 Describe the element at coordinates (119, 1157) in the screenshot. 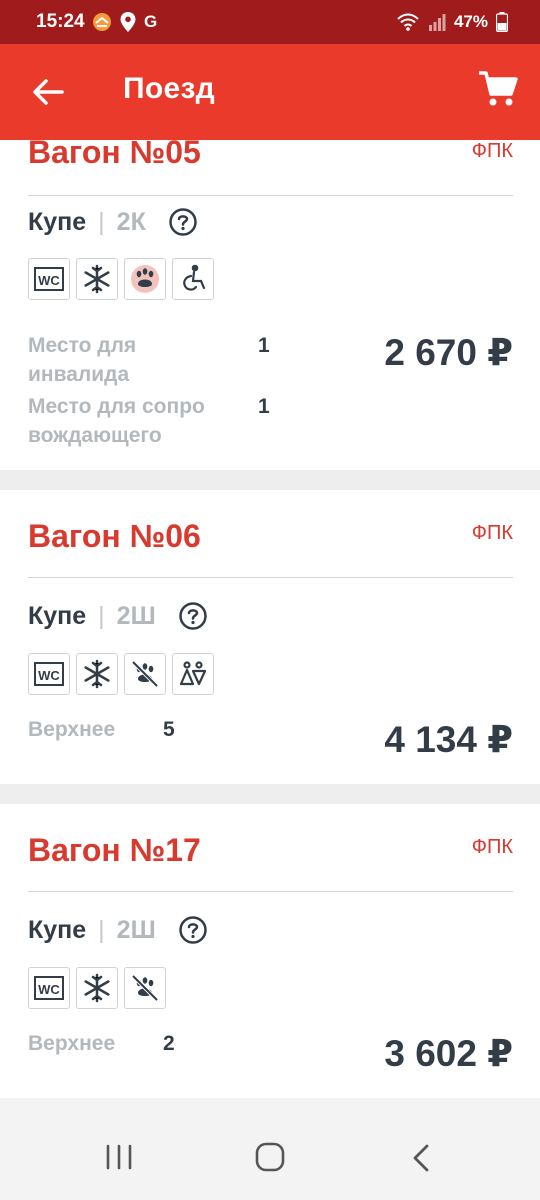

I see `recent-apps-icon` at that location.